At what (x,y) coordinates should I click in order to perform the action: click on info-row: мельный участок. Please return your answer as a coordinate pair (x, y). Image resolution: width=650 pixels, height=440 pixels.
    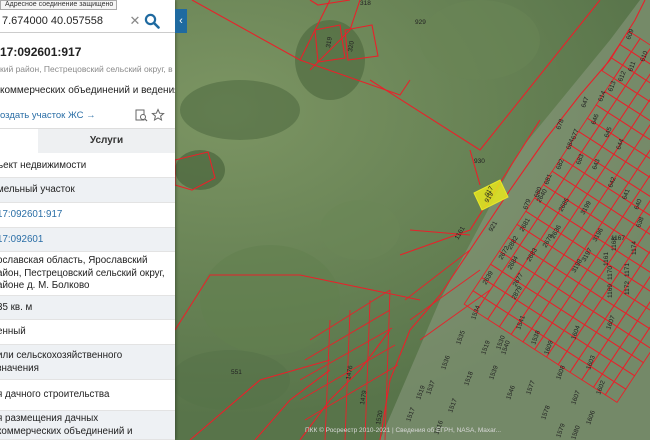
    Looking at the image, I should click on (87, 190).